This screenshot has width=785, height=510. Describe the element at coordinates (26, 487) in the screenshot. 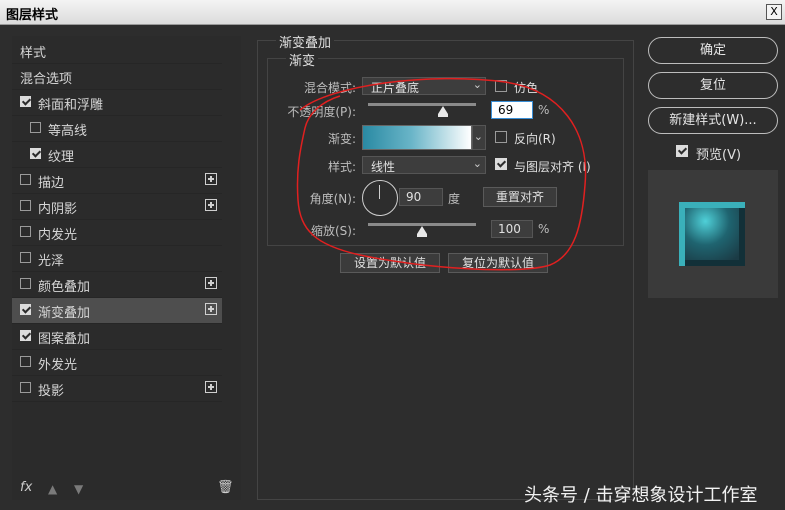

I see `fx-button: fx` at that location.